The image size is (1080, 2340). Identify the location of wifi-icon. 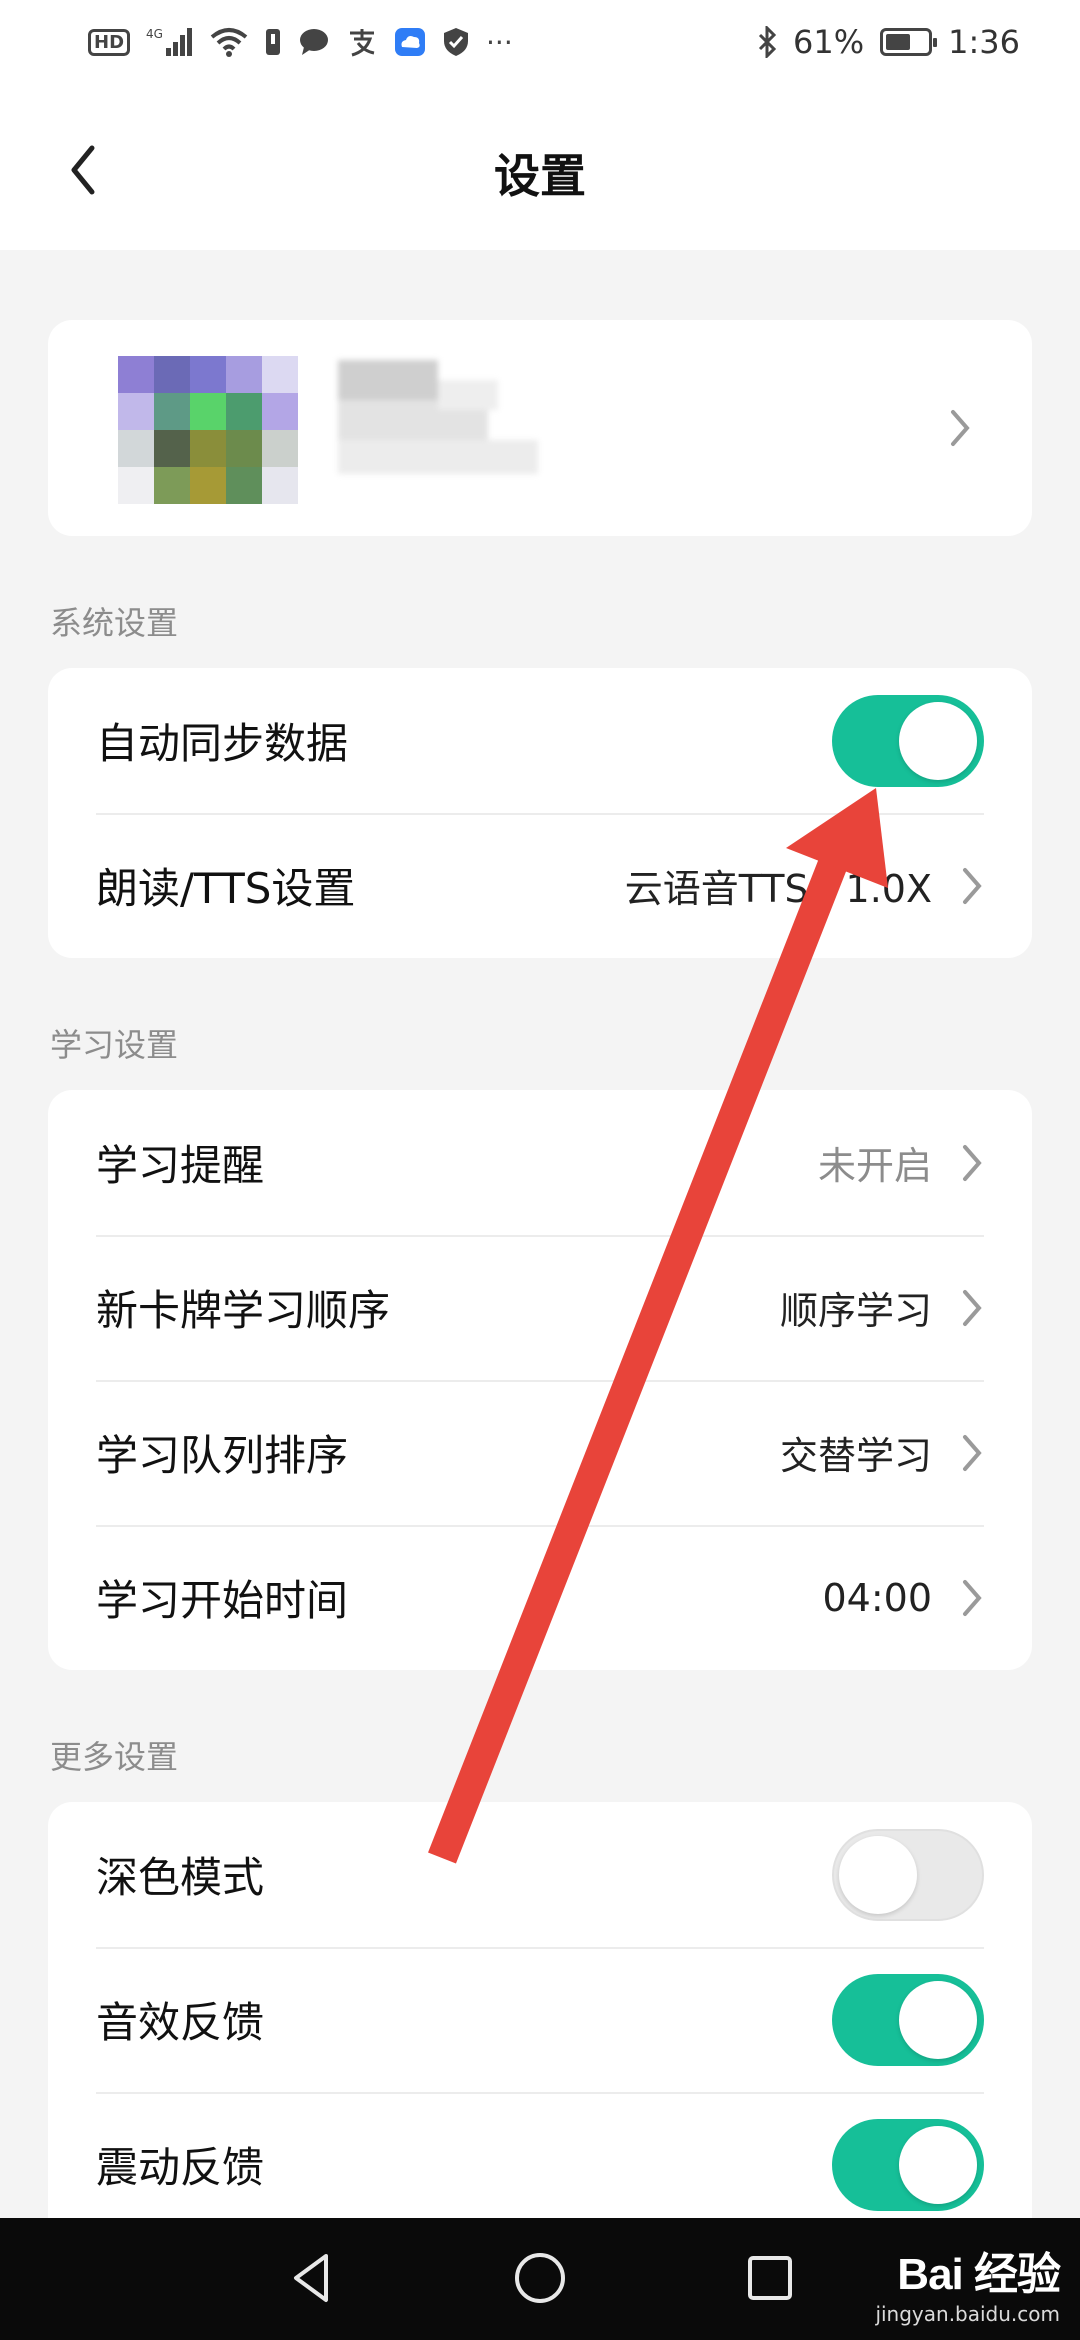
(229, 42).